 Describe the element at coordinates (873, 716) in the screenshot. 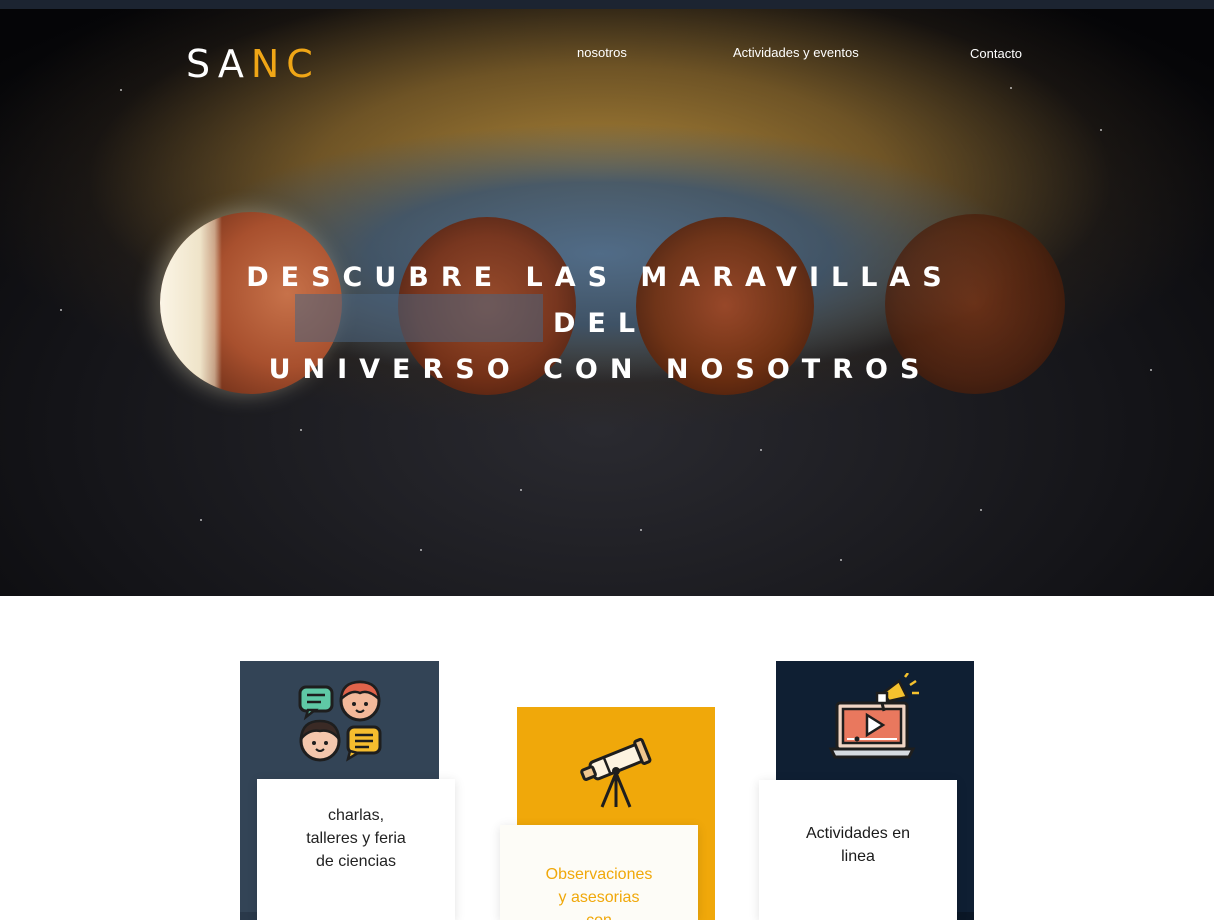

I see `laptop-video-icon` at that location.